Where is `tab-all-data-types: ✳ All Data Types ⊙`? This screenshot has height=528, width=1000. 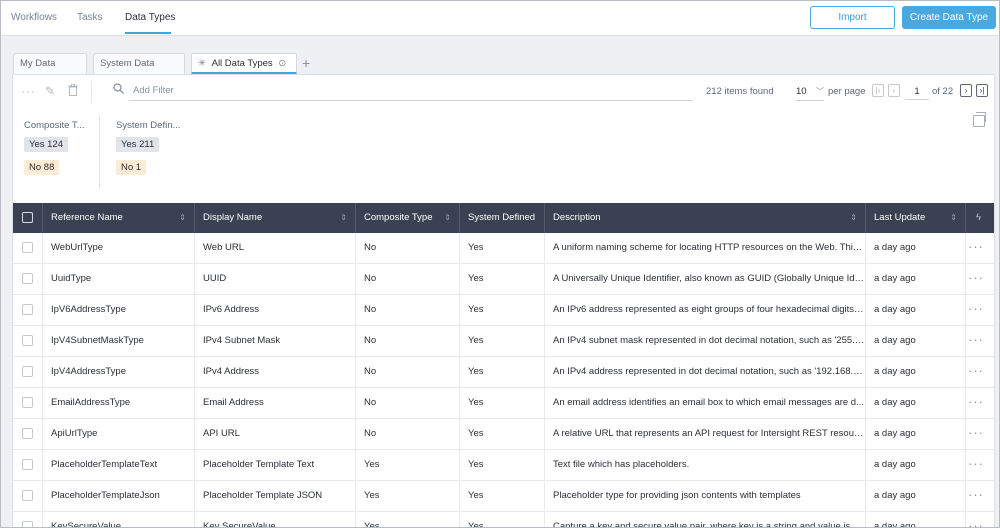
tab-all-data-types: ✳ All Data Types ⊙ is located at coordinates (244, 63).